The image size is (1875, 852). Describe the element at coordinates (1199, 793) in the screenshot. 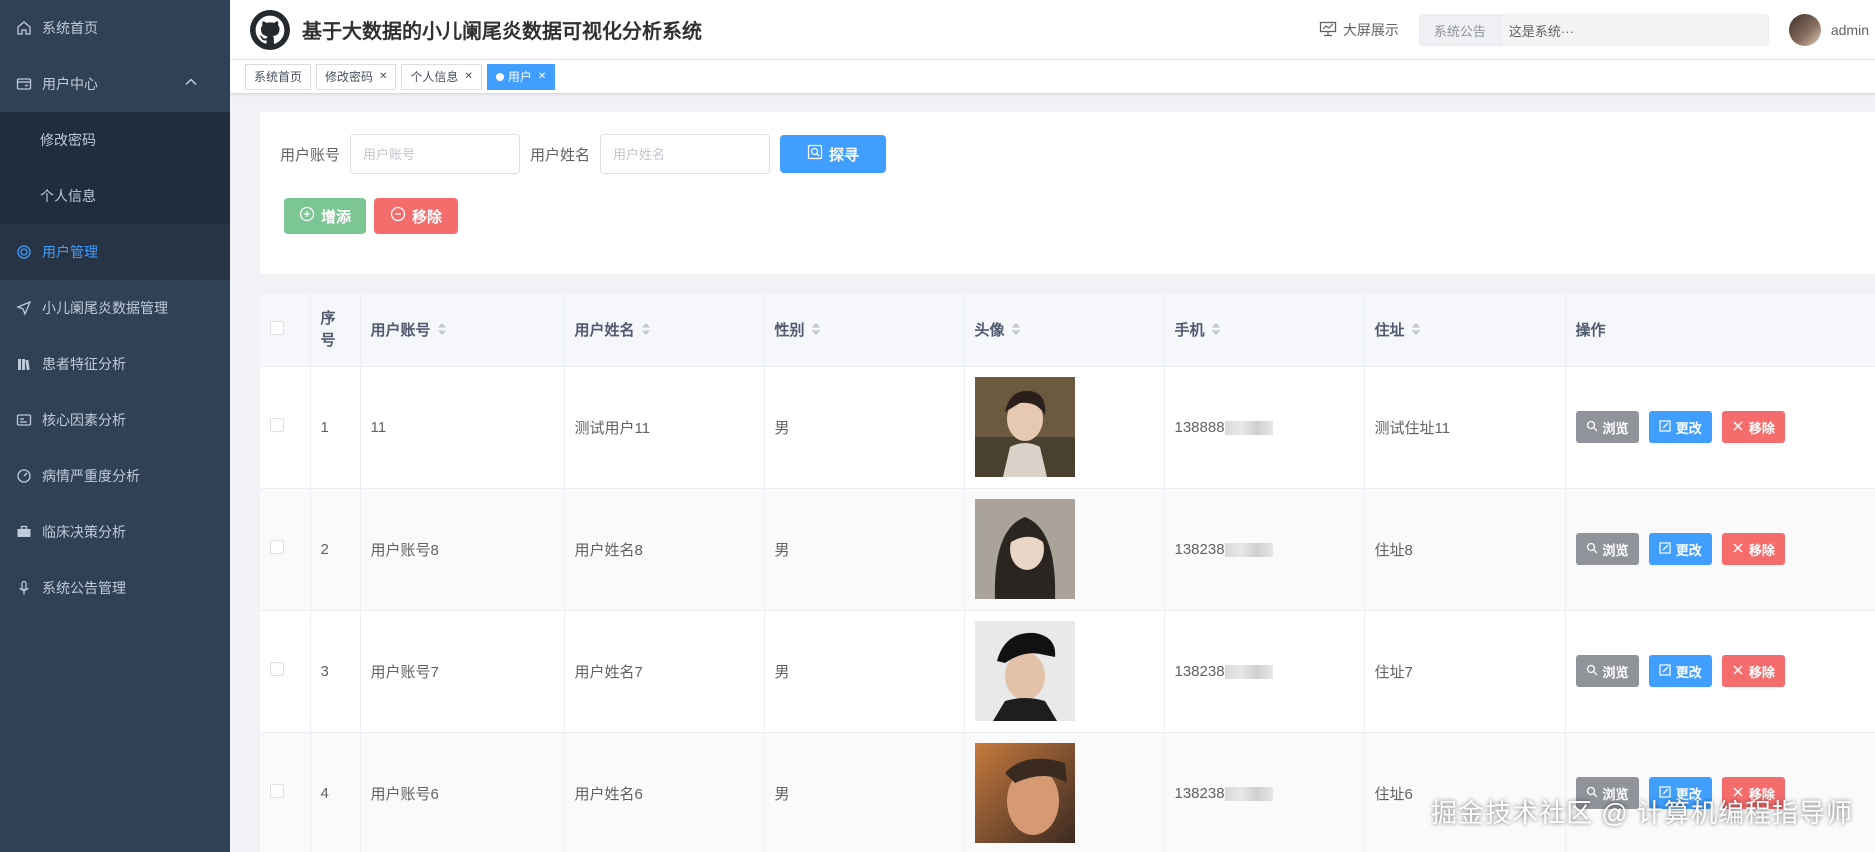

I see `phone-number: 138238` at that location.